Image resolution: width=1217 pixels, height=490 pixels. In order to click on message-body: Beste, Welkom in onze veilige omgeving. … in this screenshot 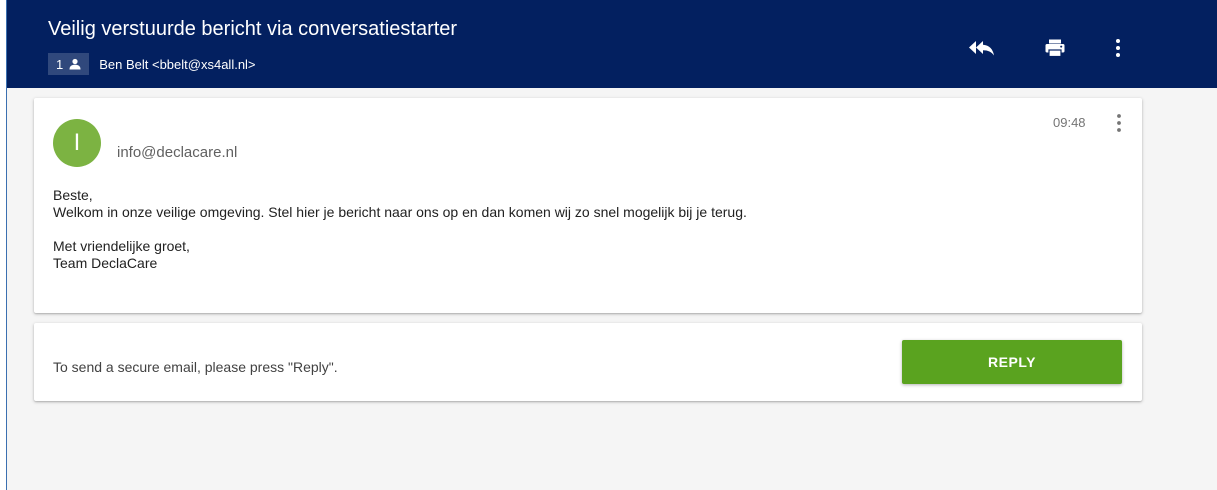, I will do `click(400, 229)`.